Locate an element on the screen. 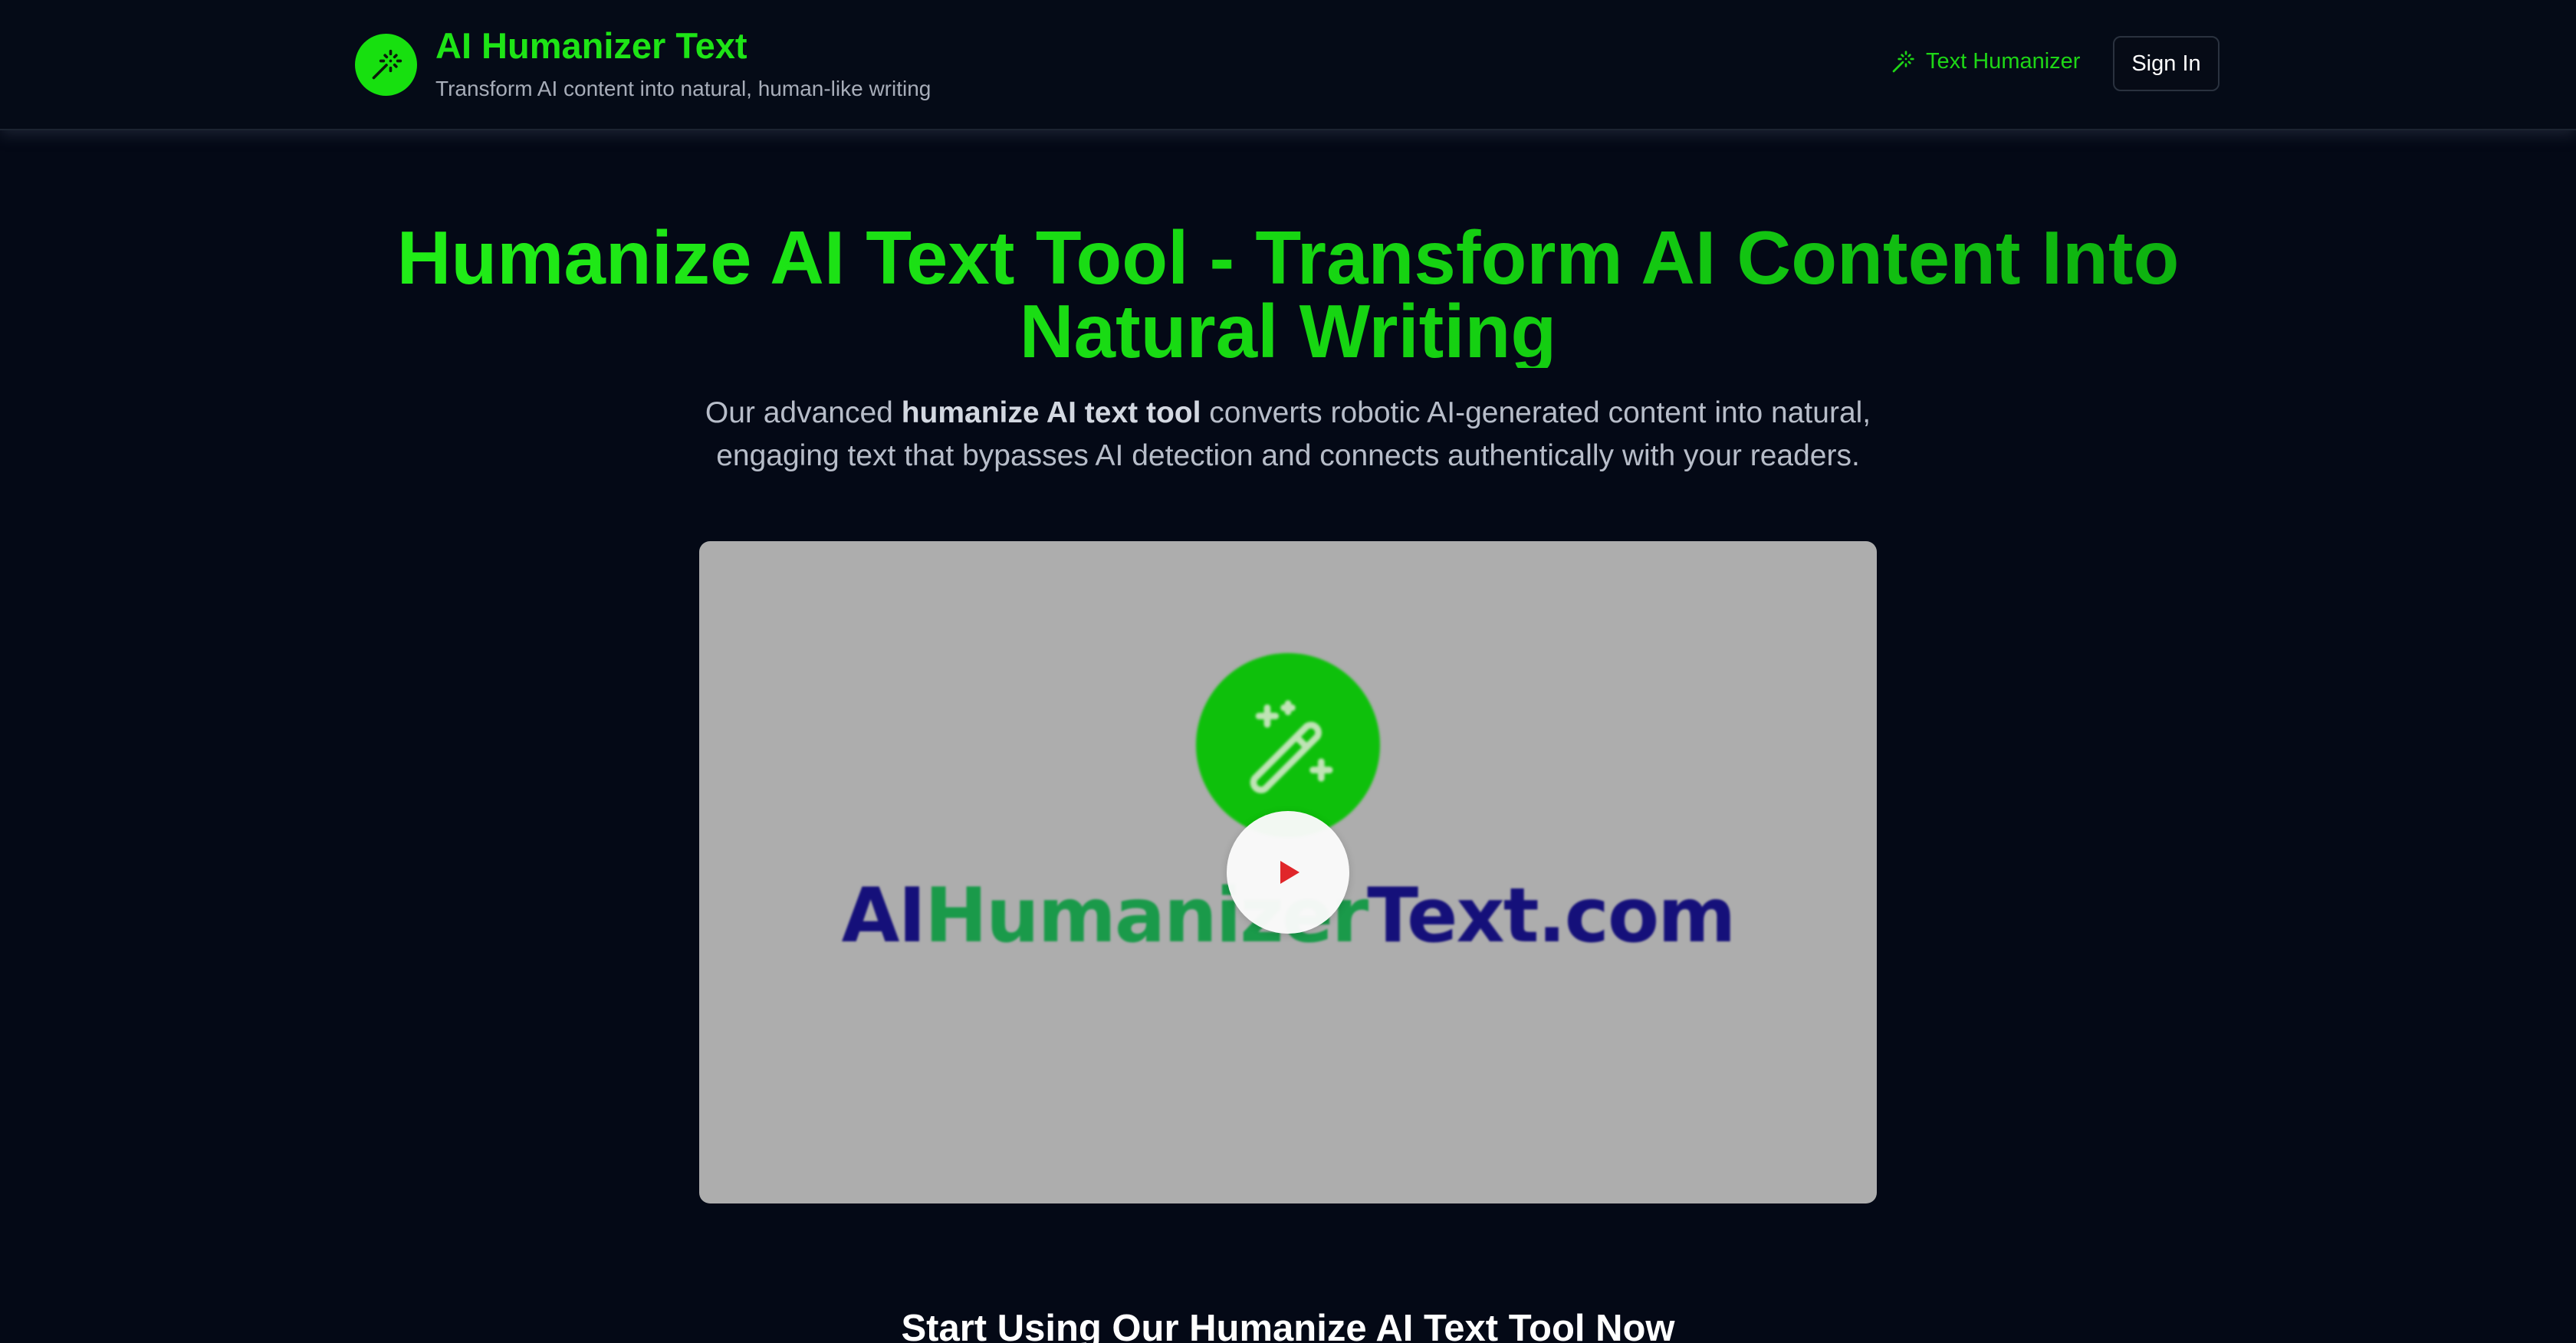 Image resolution: width=2576 pixels, height=1343 pixels. play-icon is located at coordinates (1290, 873).